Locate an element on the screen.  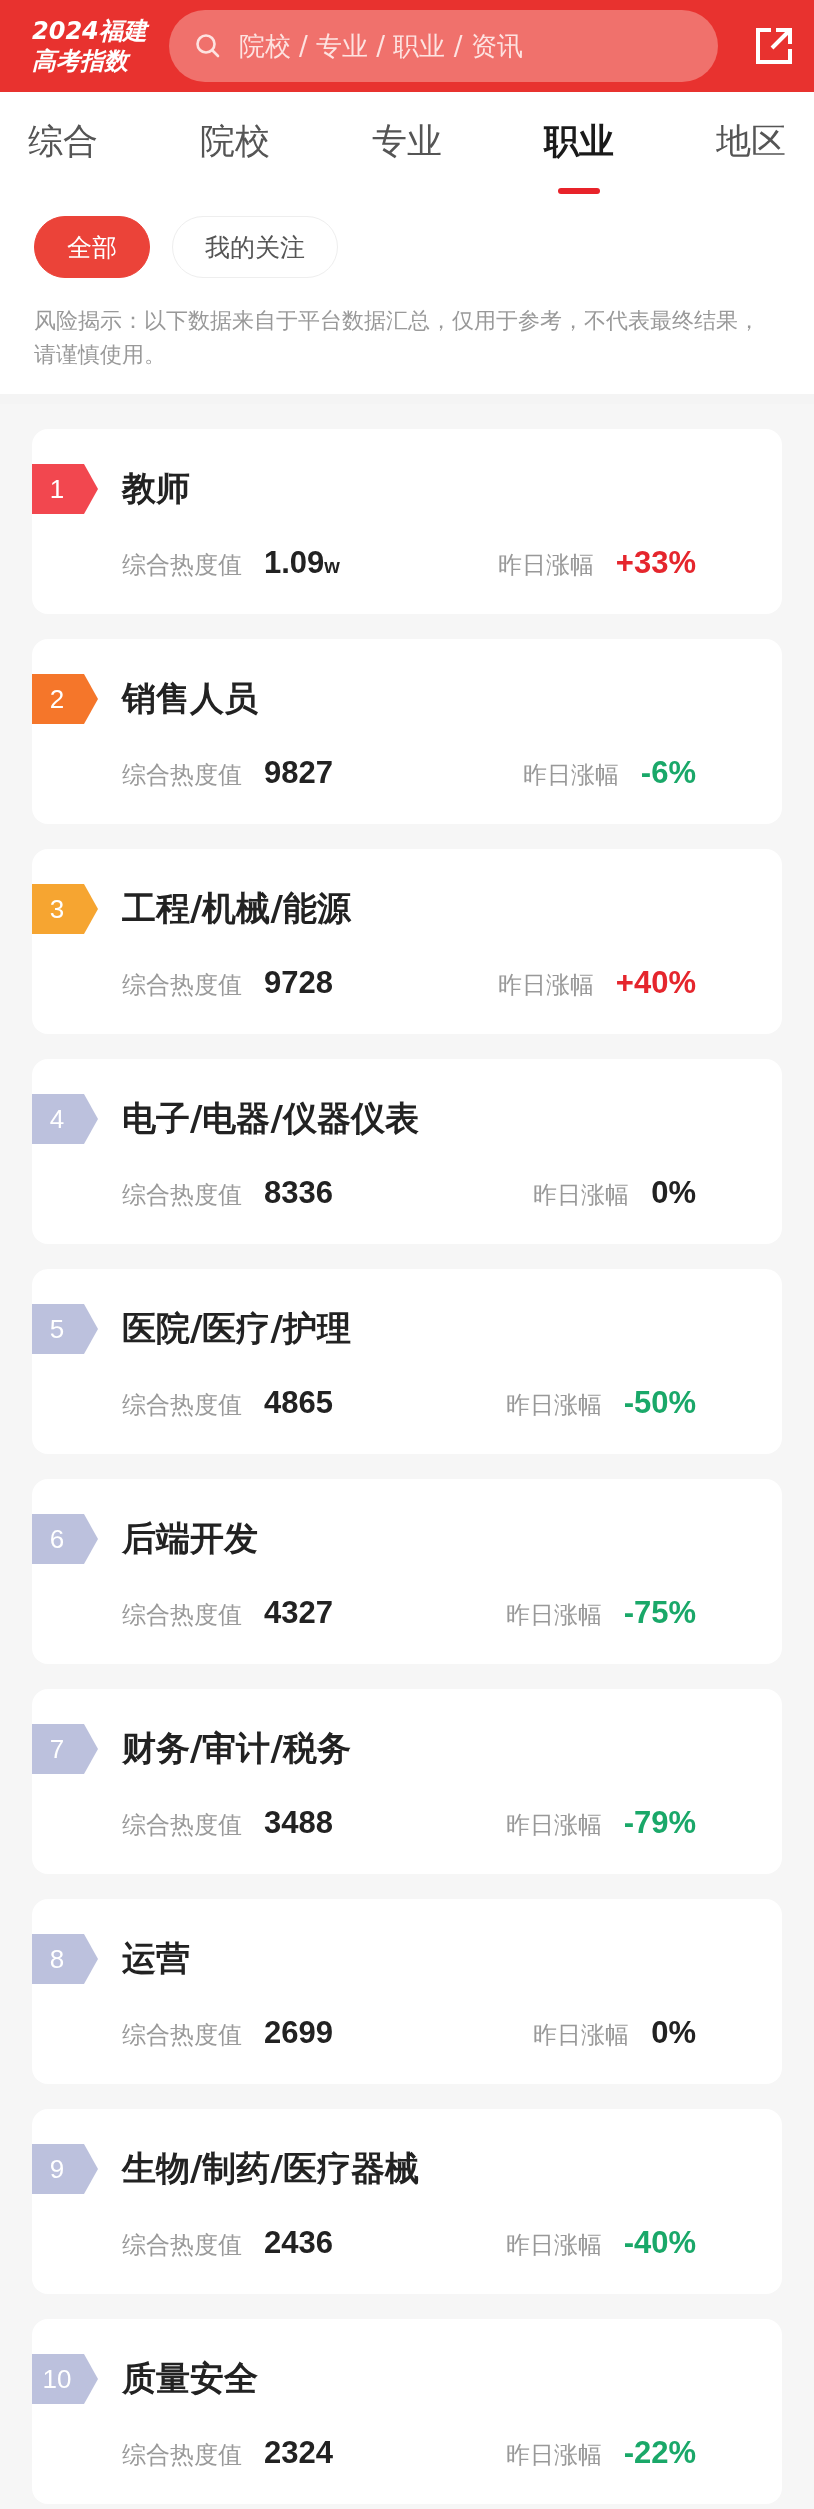
ranking-card: 10 质量安全 综合热度值 2324 昨日涨幅 -22% is located at coordinates (407, 2411).